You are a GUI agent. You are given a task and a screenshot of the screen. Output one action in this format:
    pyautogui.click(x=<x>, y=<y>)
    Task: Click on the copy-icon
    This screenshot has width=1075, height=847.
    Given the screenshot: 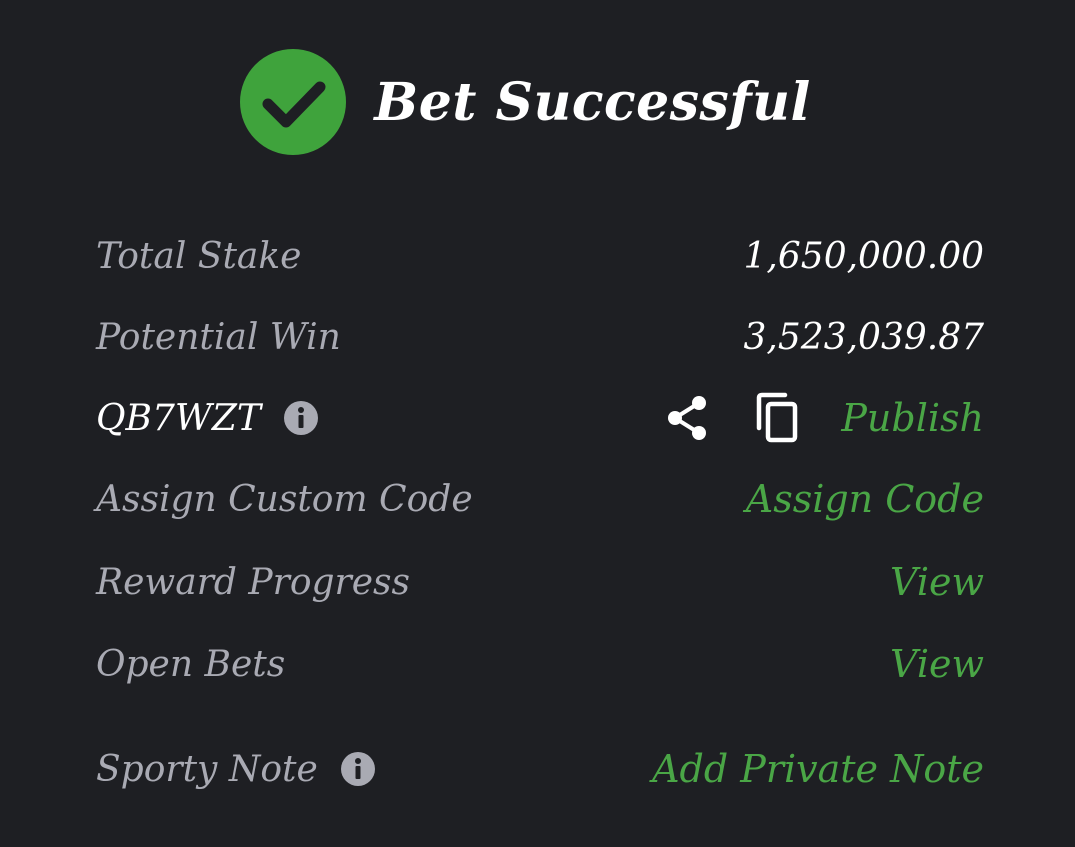 What is the action you would take?
    pyautogui.click(x=777, y=418)
    